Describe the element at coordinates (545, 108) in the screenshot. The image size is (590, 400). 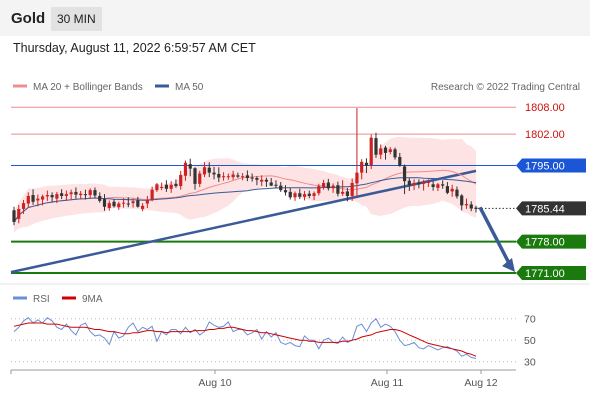
I see `resistance-label: 1808.00` at that location.